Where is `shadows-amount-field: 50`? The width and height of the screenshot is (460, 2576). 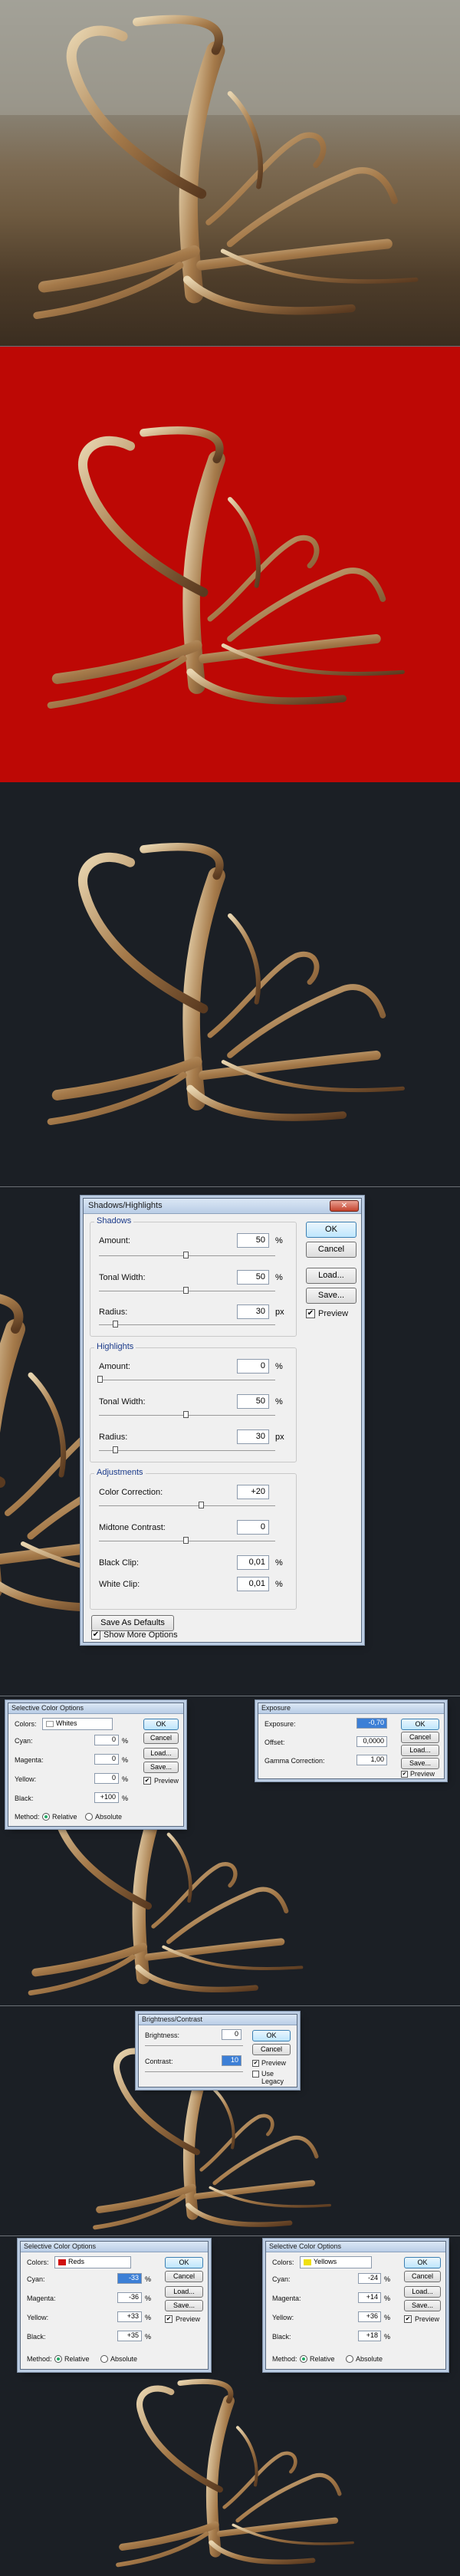
shadows-amount-field: 50 is located at coordinates (253, 1240).